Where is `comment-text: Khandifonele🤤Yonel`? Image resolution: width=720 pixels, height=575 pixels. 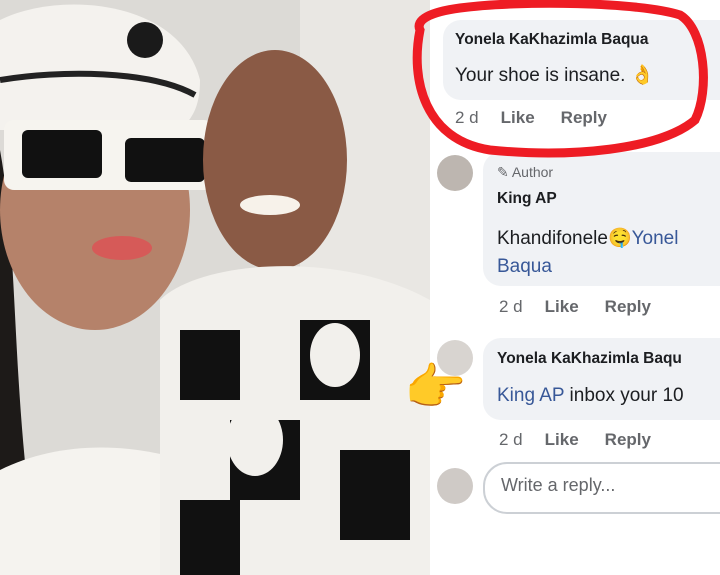
comment-text: Khandifonele🤤Yonel is located at coordinates (587, 238).